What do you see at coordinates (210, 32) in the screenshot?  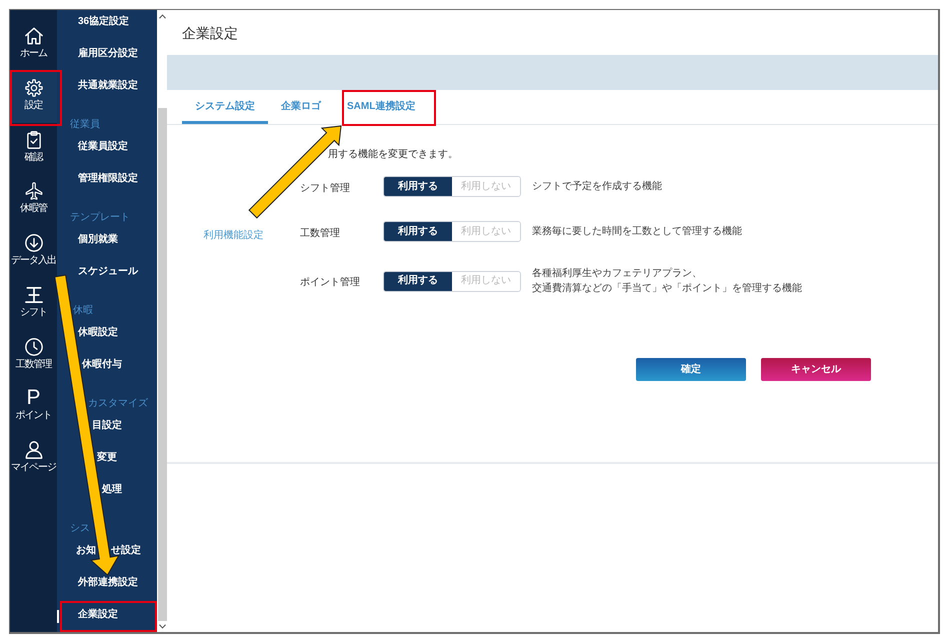 I see `page-title: 企業設定` at bounding box center [210, 32].